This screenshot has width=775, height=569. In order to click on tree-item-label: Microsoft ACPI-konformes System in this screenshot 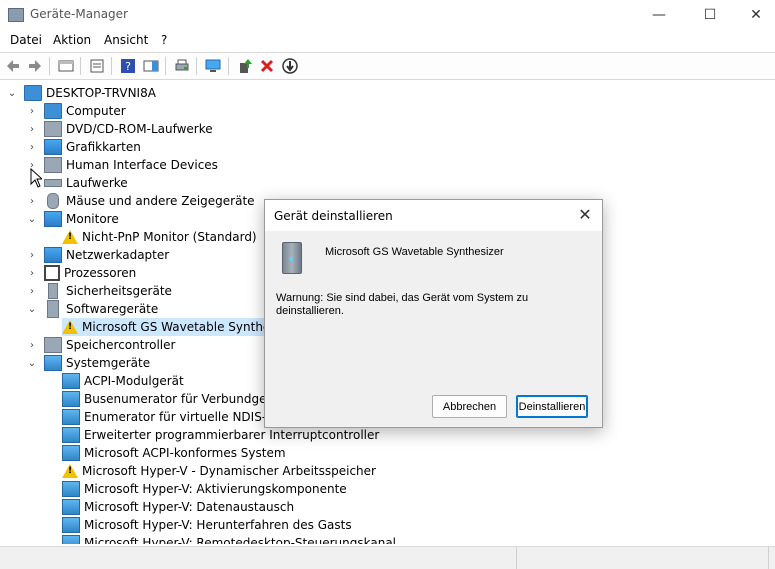, I will do `click(185, 453)`.